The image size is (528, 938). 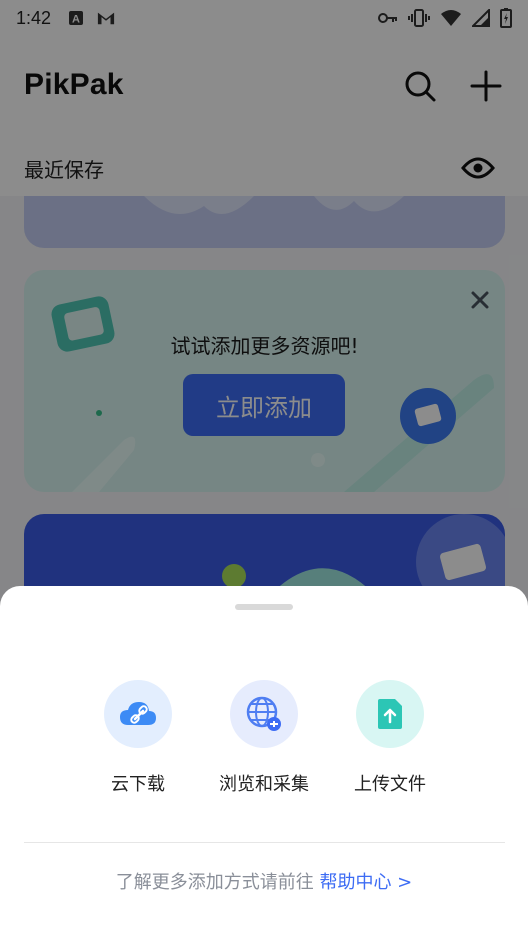 I want to click on cloud-link-icon, so click(x=138, y=713).